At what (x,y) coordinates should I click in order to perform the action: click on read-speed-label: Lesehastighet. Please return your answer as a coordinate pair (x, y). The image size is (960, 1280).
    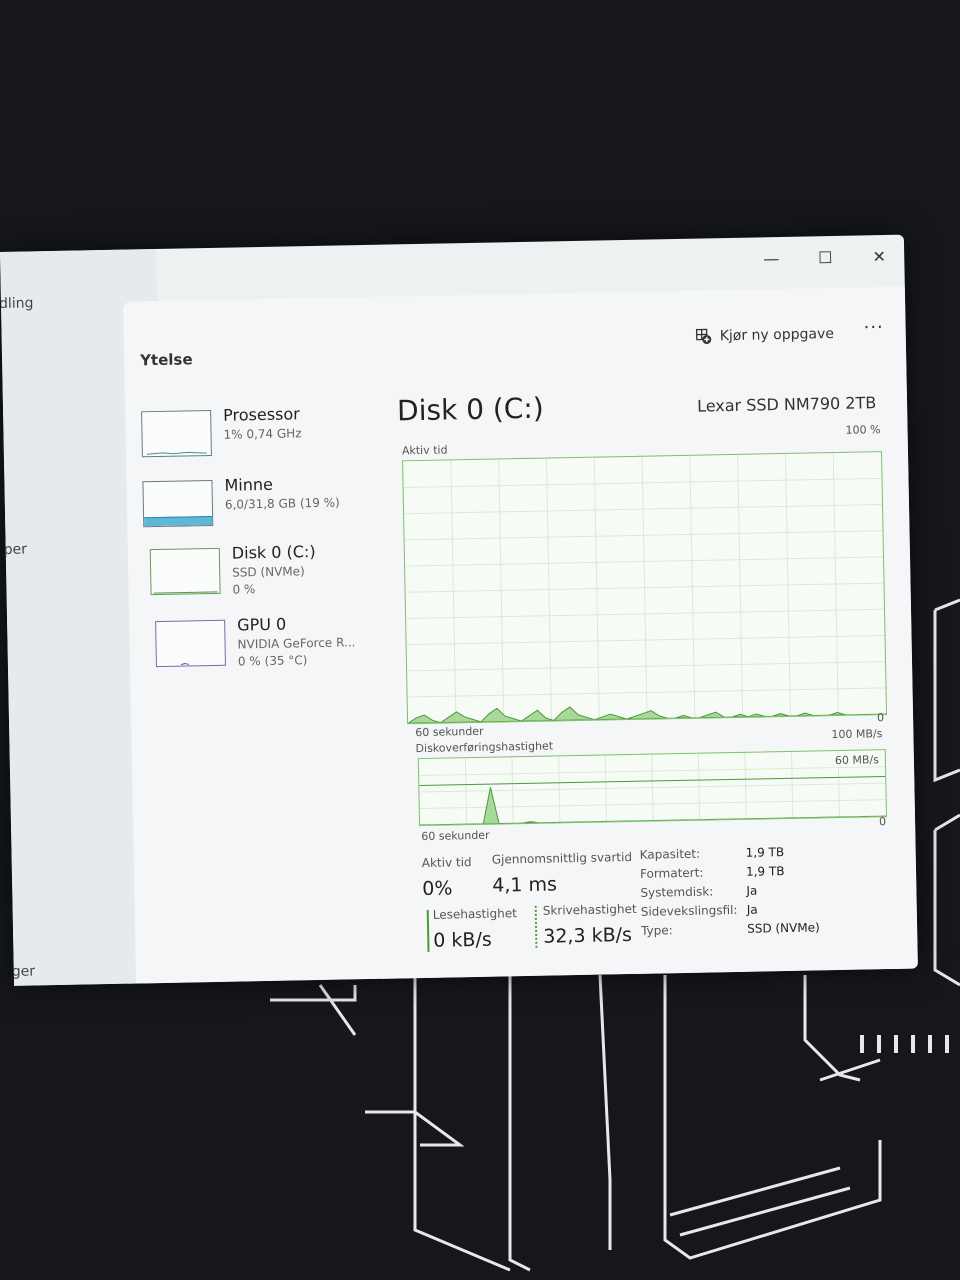
    Looking at the image, I should click on (474, 914).